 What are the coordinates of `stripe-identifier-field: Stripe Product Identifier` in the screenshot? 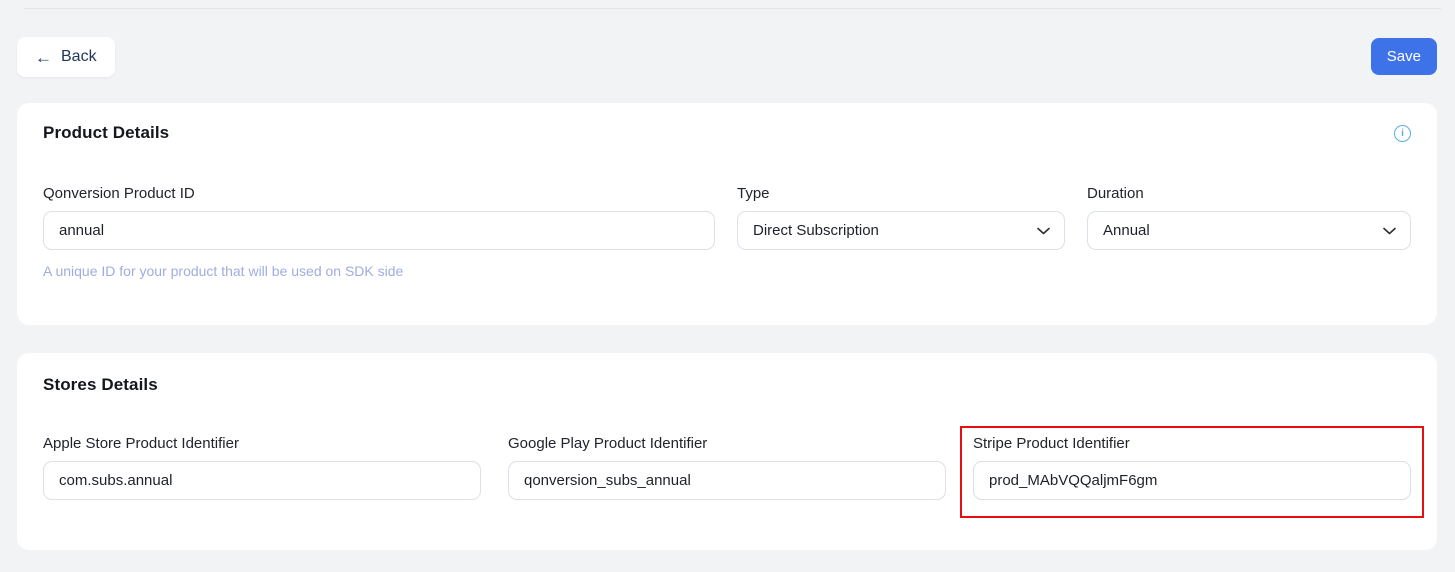 It's located at (1192, 472).